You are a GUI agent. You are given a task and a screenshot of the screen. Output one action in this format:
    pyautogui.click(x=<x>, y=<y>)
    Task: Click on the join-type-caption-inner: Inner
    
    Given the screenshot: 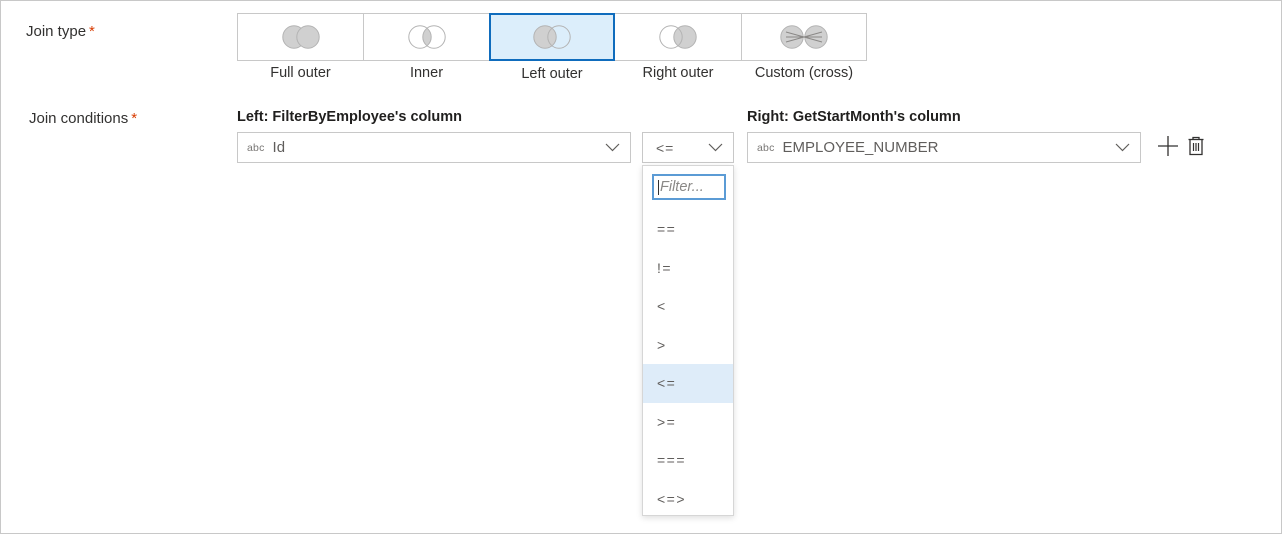 What is the action you would take?
    pyautogui.click(x=426, y=73)
    